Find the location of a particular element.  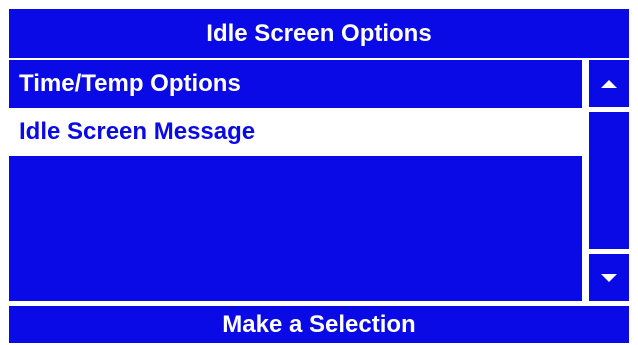

menu-item-idle-screen-message: Idle Screen Message is located at coordinates (295, 132).